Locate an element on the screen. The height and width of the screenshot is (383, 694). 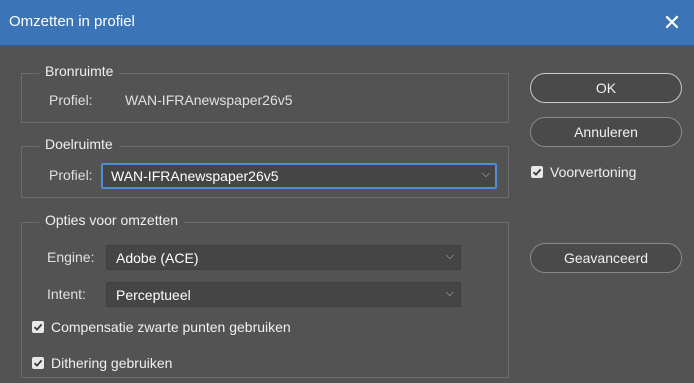
ok-button: OK is located at coordinates (606, 88).